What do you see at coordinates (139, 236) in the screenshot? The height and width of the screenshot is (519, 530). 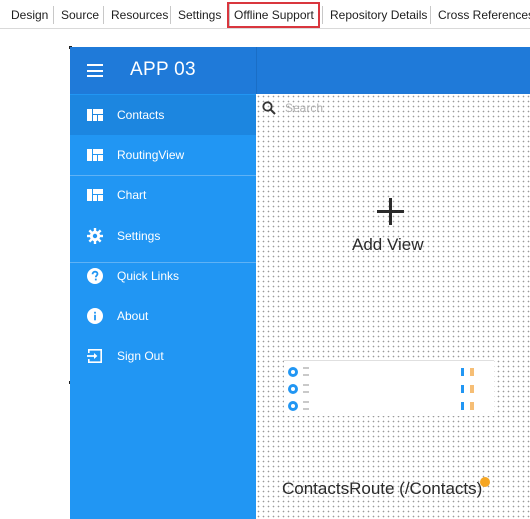 I see `sidebar-item-label: Settings` at bounding box center [139, 236].